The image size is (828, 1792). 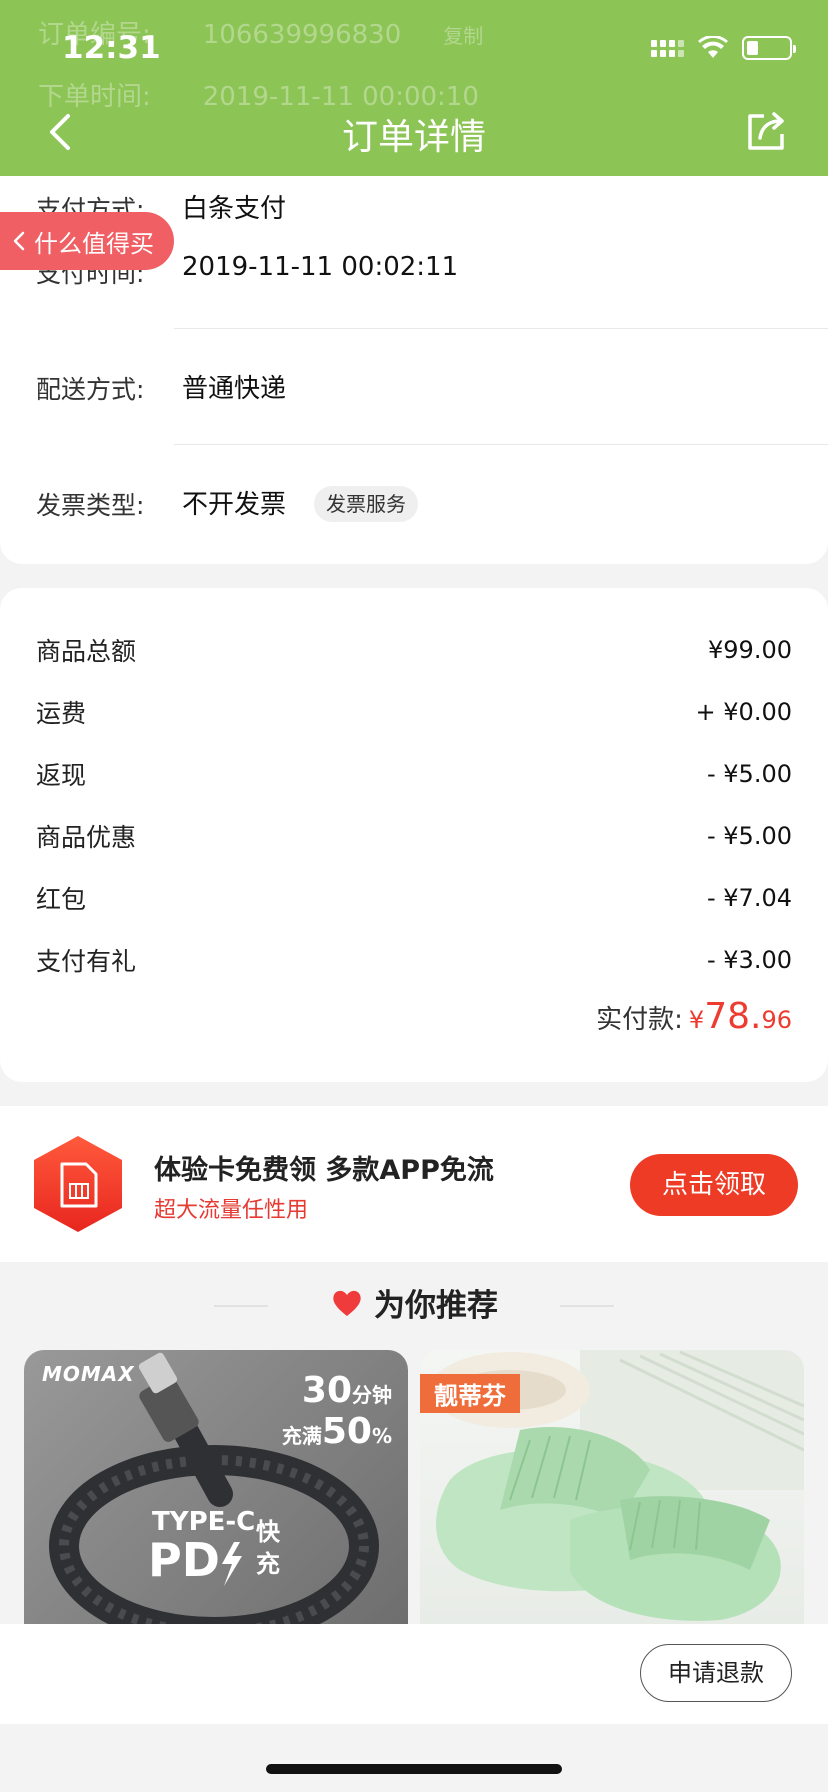 I want to click on battery-icon, so click(x=769, y=48).